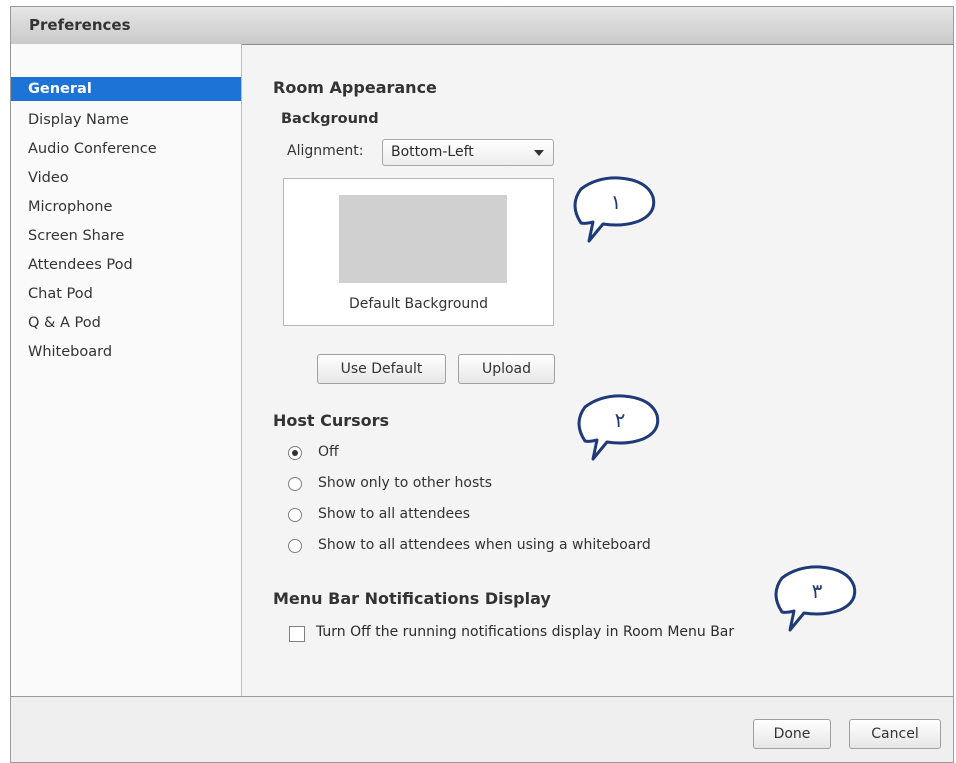 This screenshot has height=763, width=956. I want to click on alignment-select: Bottom-Left, so click(468, 152).